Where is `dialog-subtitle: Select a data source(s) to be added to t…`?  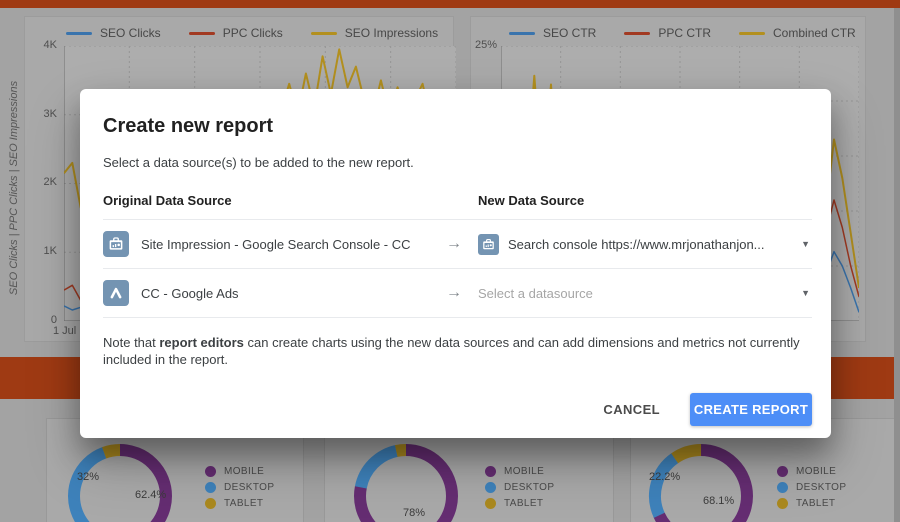
dialog-subtitle: Select a data source(s) to be added to t… is located at coordinates (258, 162).